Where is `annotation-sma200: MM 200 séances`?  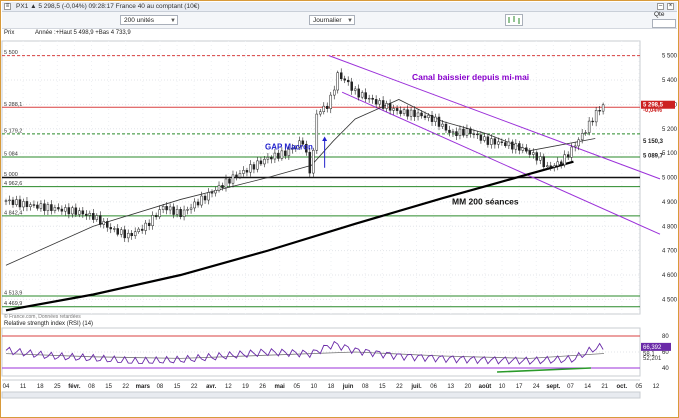
annotation-sma200: MM 200 séances is located at coordinates (485, 201).